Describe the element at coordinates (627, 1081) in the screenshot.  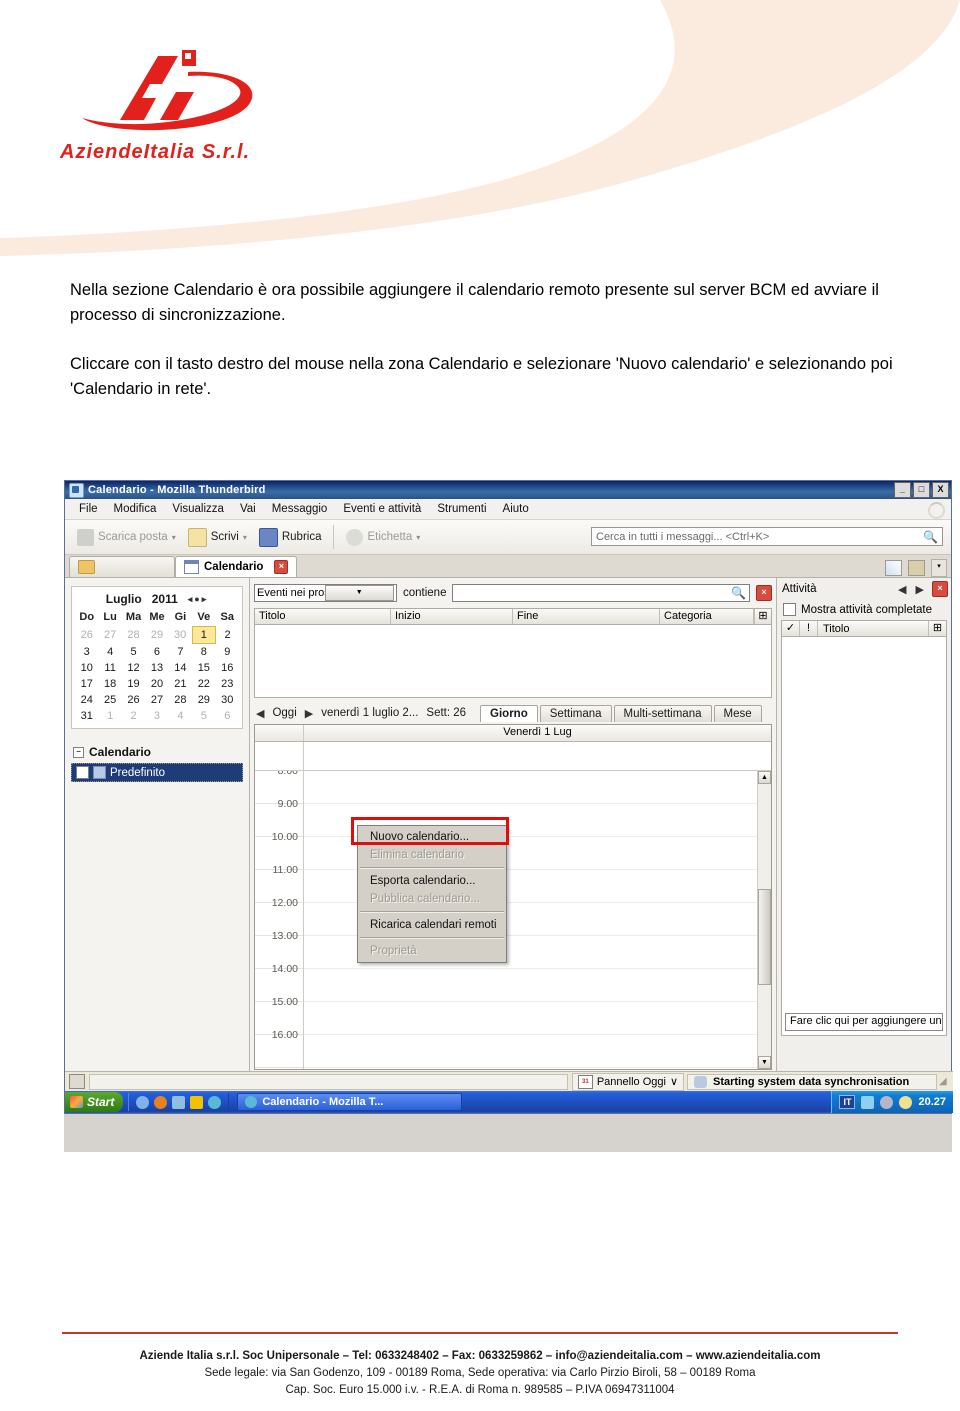
I see `today-pane-button: 31 Pannello Oggi ∨` at that location.